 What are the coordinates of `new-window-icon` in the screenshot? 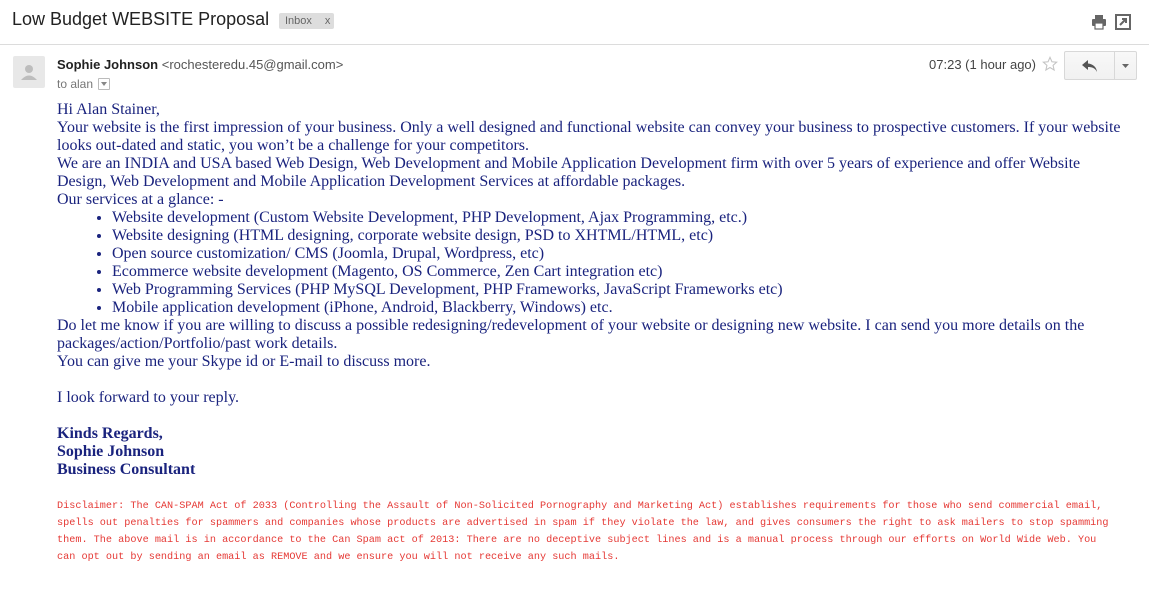 It's located at (1123, 22).